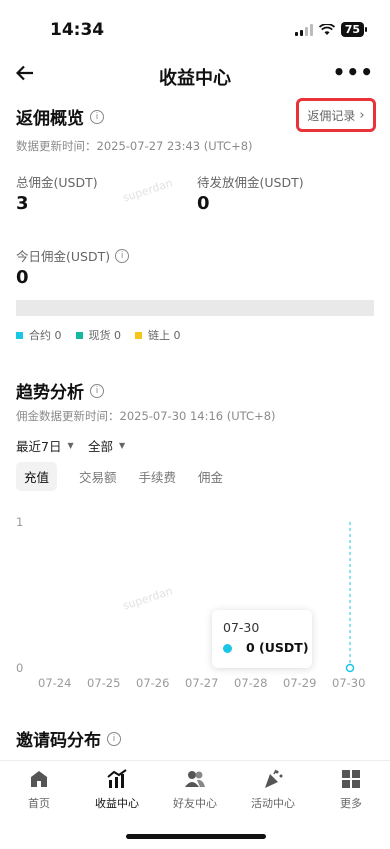  What do you see at coordinates (134, 146) in the screenshot?
I see `overview-update-time: 数据更新时间：2025-07-27 23:43 (UTC+8)` at bounding box center [134, 146].